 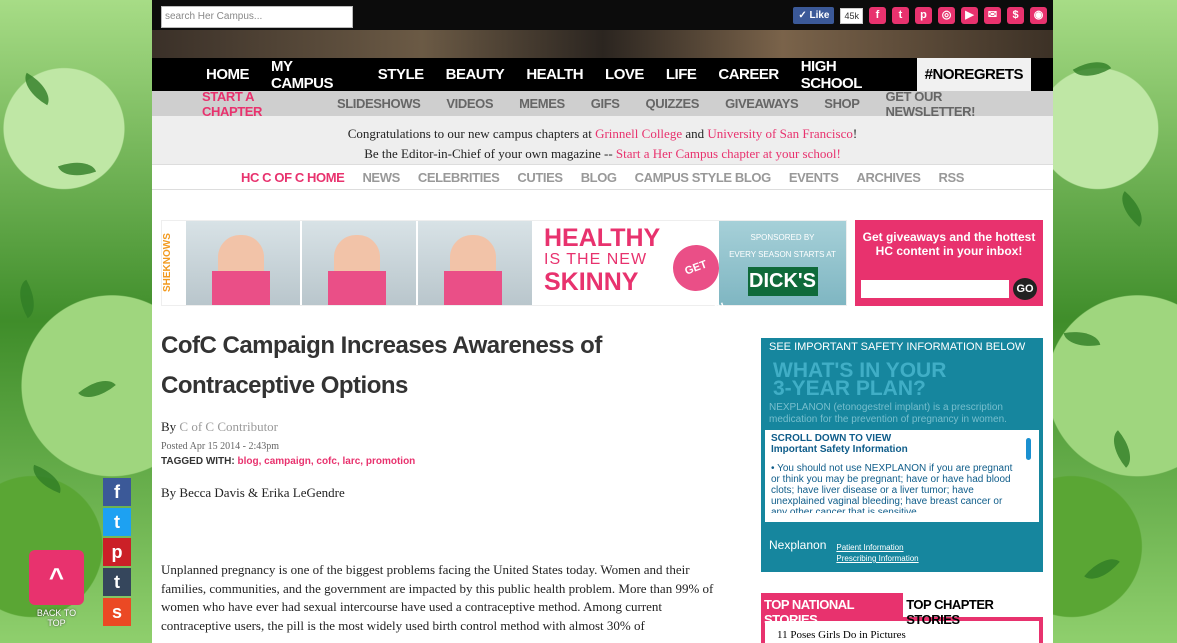 I want to click on byline: By C of C Contributor, so click(x=446, y=427).